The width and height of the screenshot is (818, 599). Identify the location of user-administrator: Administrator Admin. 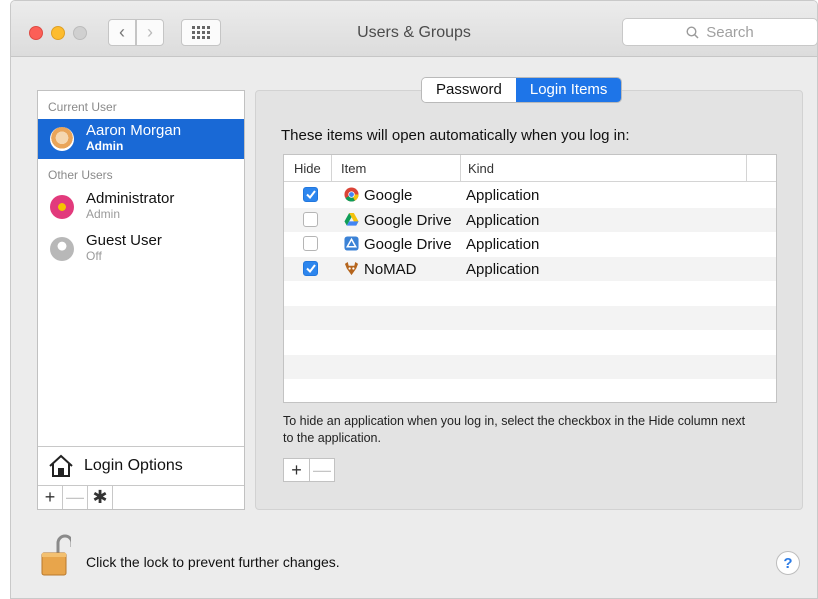
(141, 207).